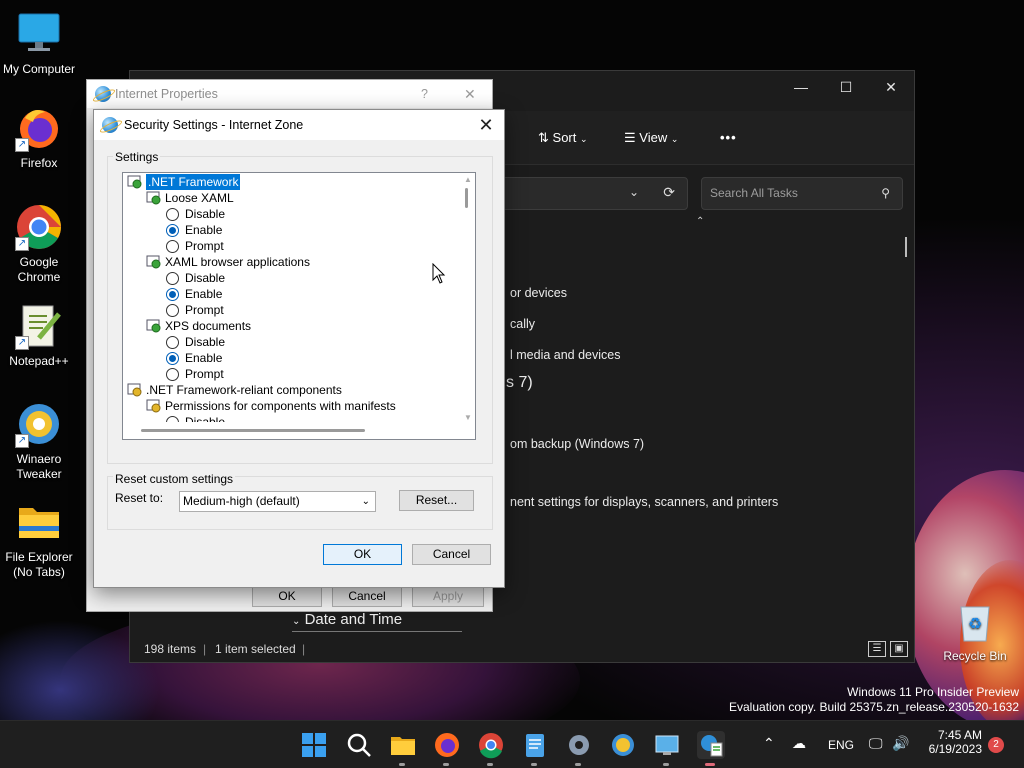 The height and width of the screenshot is (768, 1024). I want to click on dialog-title: Internet Properties, so click(166, 94).